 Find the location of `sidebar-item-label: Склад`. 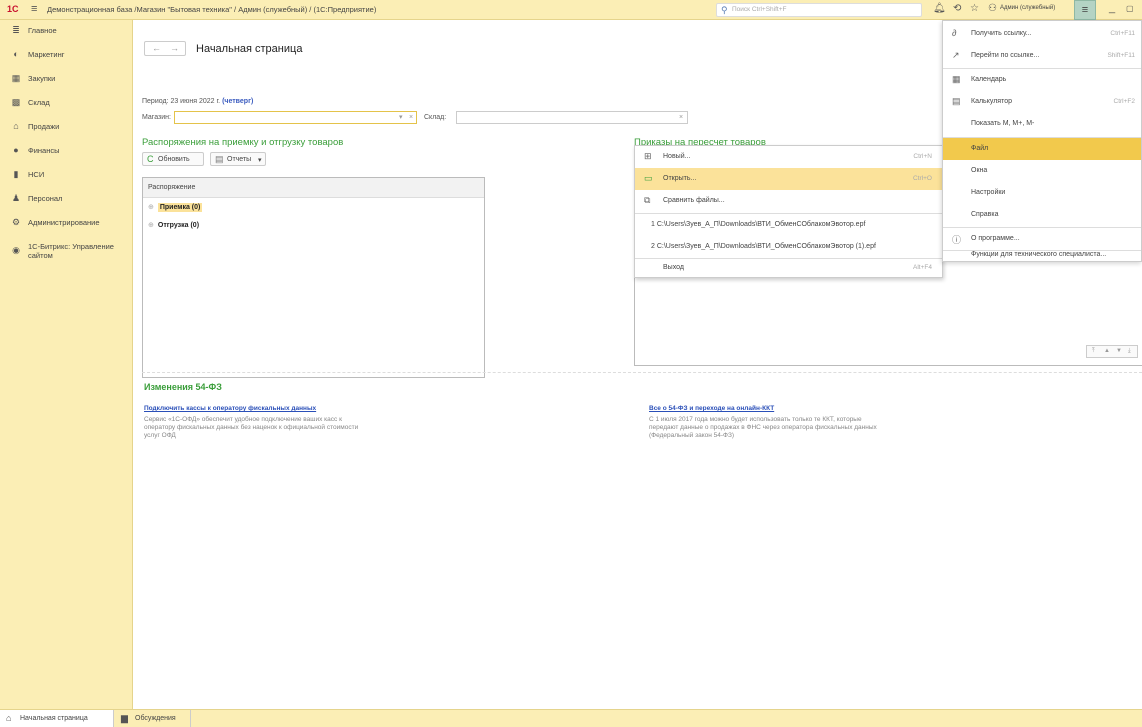

sidebar-item-label: Склад is located at coordinates (39, 102).